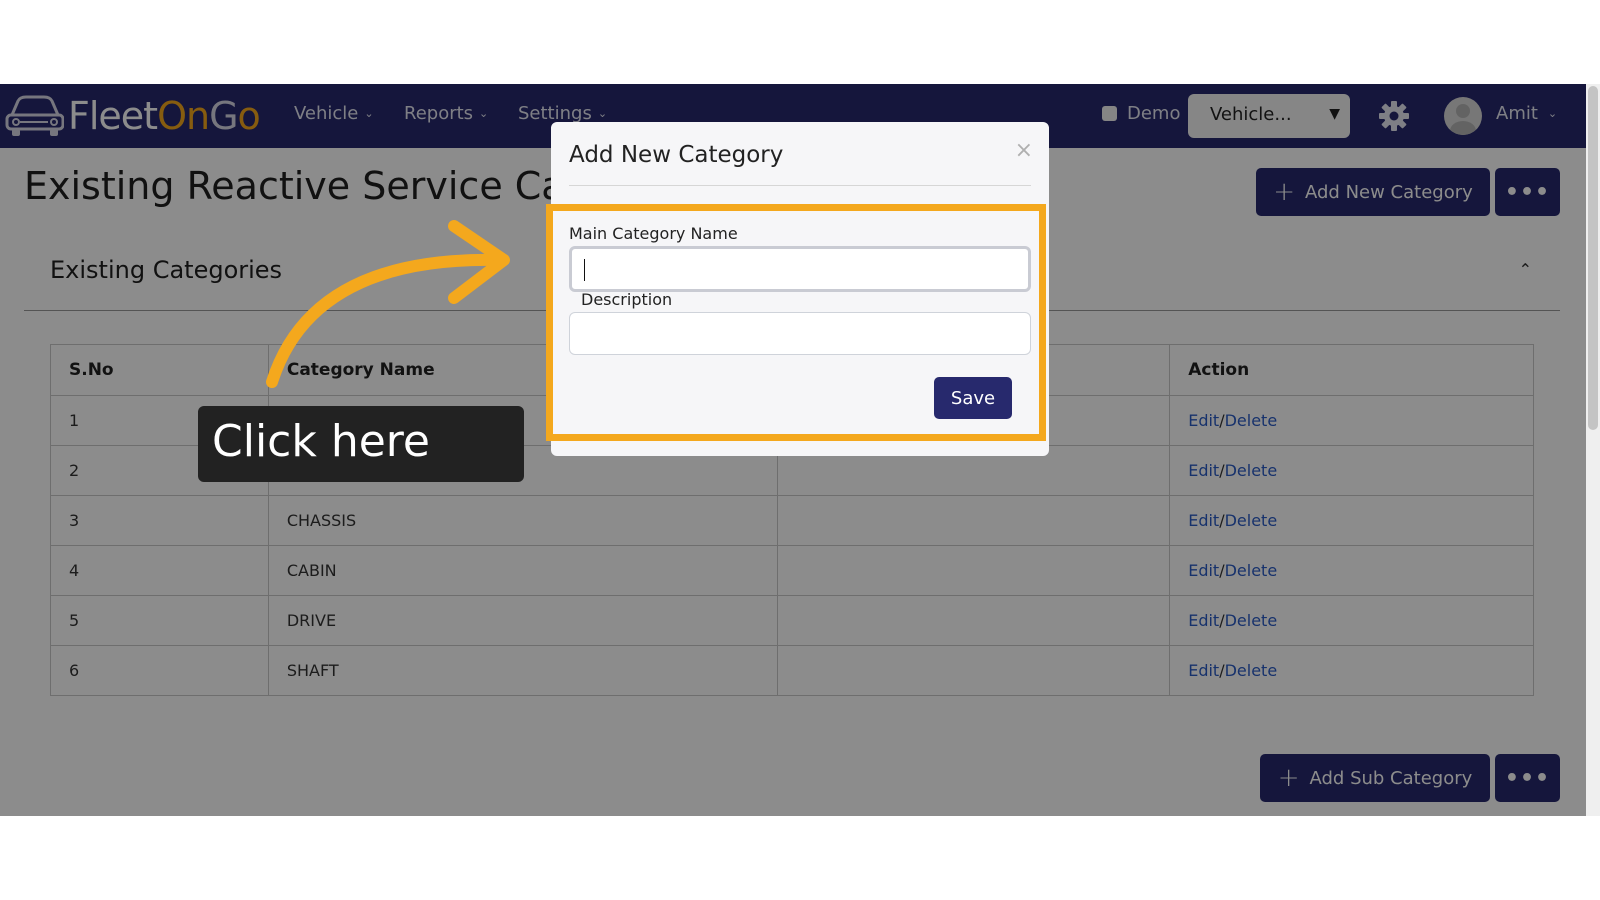  I want to click on tutorial-arrow-icon, so click(388, 304).